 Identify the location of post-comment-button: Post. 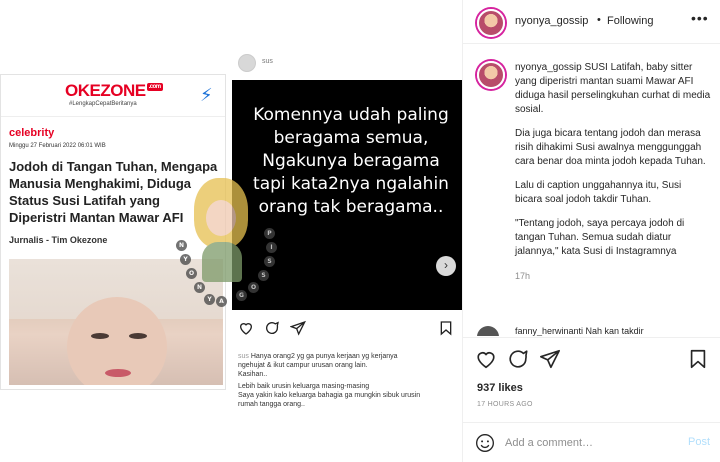
(699, 442).